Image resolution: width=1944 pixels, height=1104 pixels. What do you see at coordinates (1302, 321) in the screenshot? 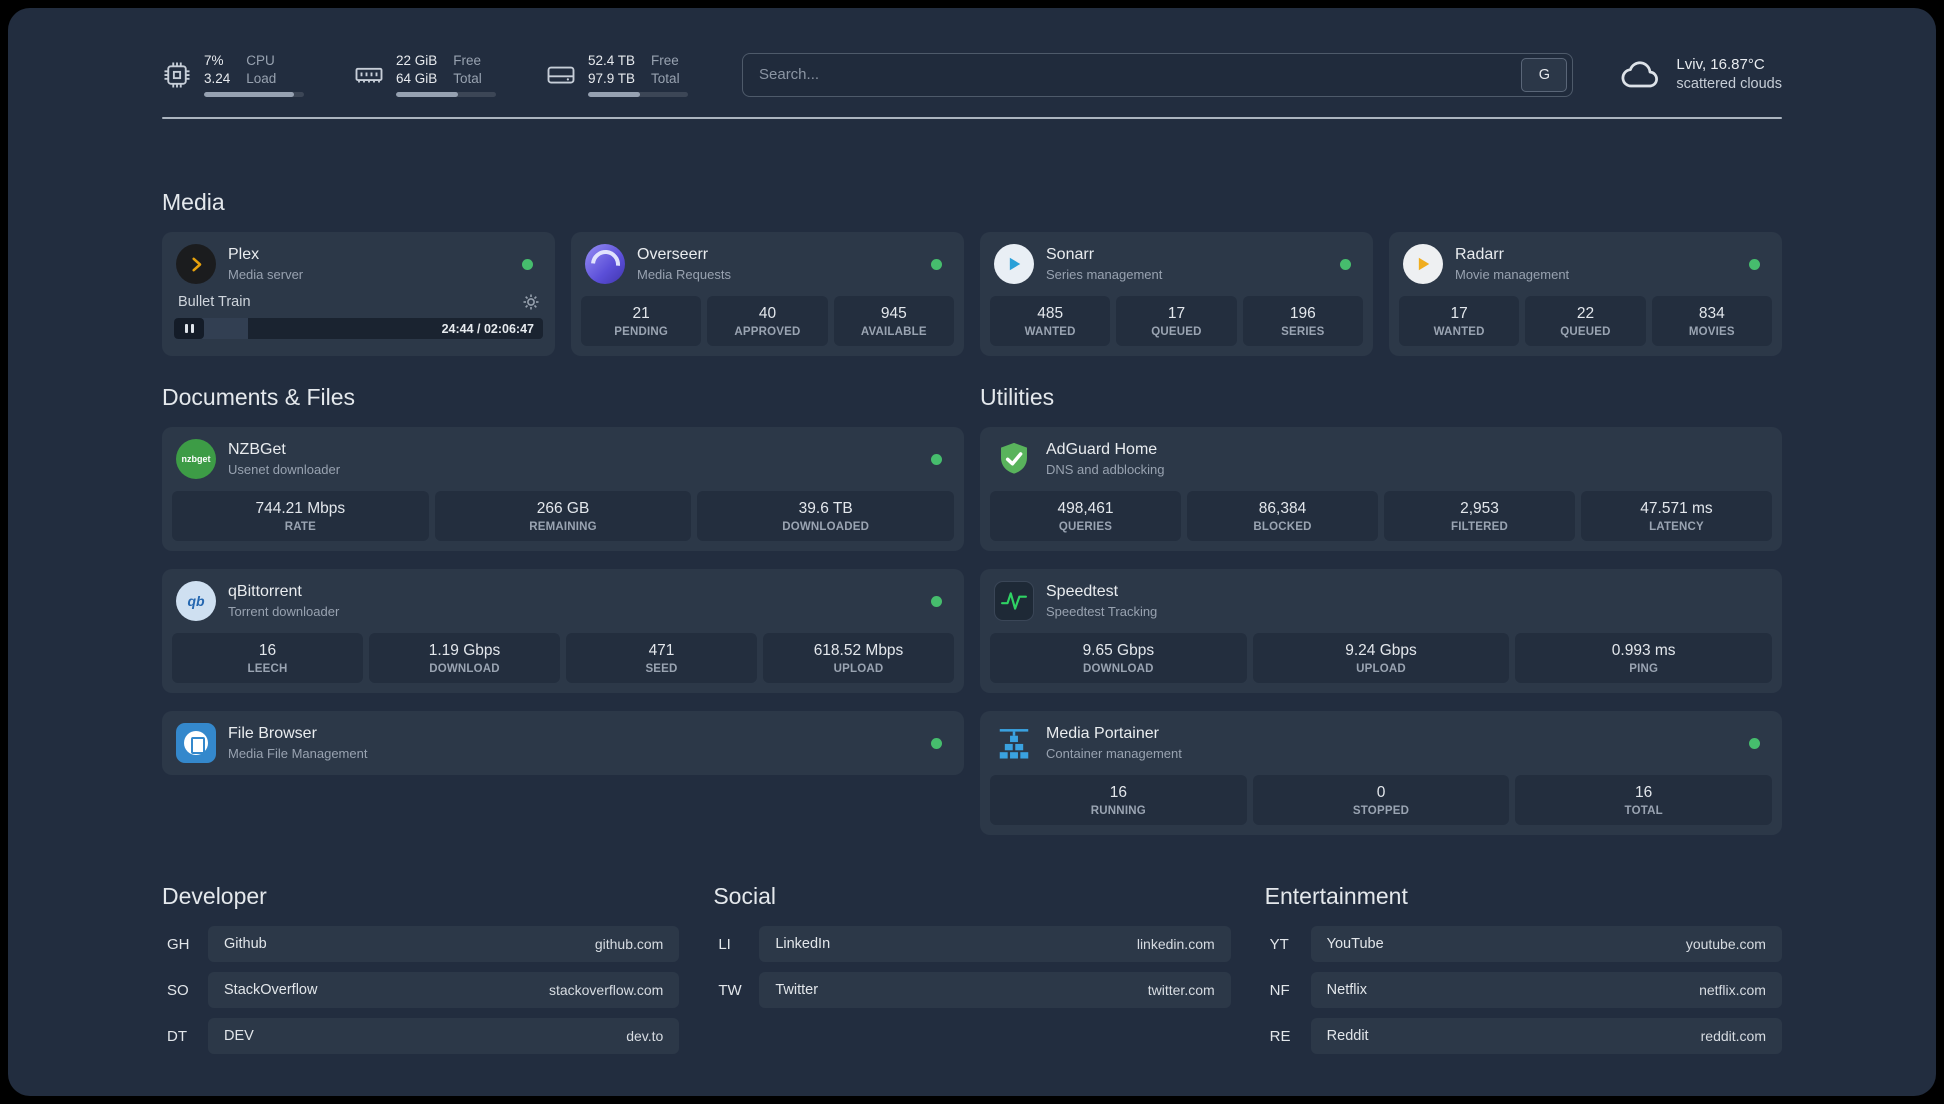
I see `stat-series: 196 SERIES` at bounding box center [1302, 321].